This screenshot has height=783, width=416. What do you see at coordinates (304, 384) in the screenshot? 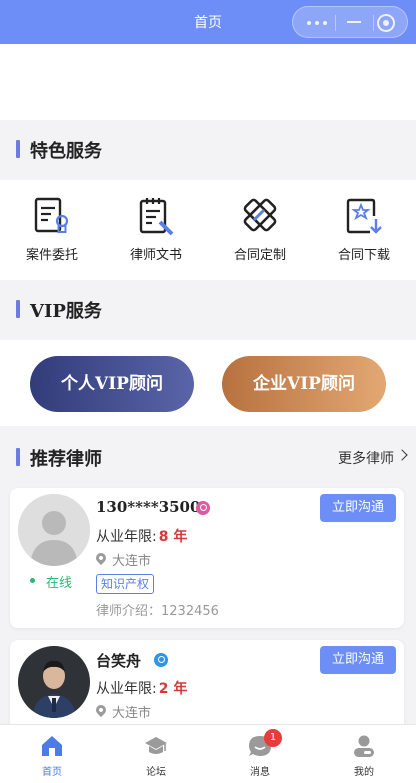
I see `enterprise-vip-button: 企业VIP顾问` at bounding box center [304, 384].